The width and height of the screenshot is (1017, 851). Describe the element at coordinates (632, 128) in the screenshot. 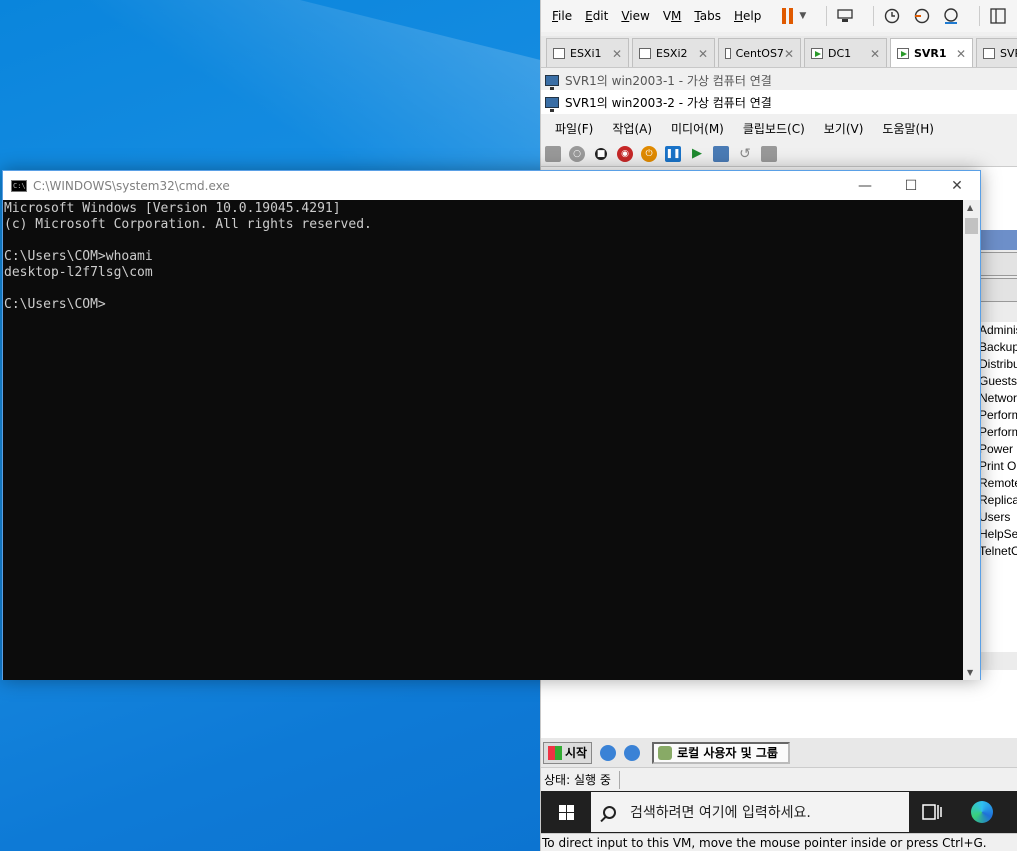

I see `vmc-menu-action: 작업(A)` at that location.